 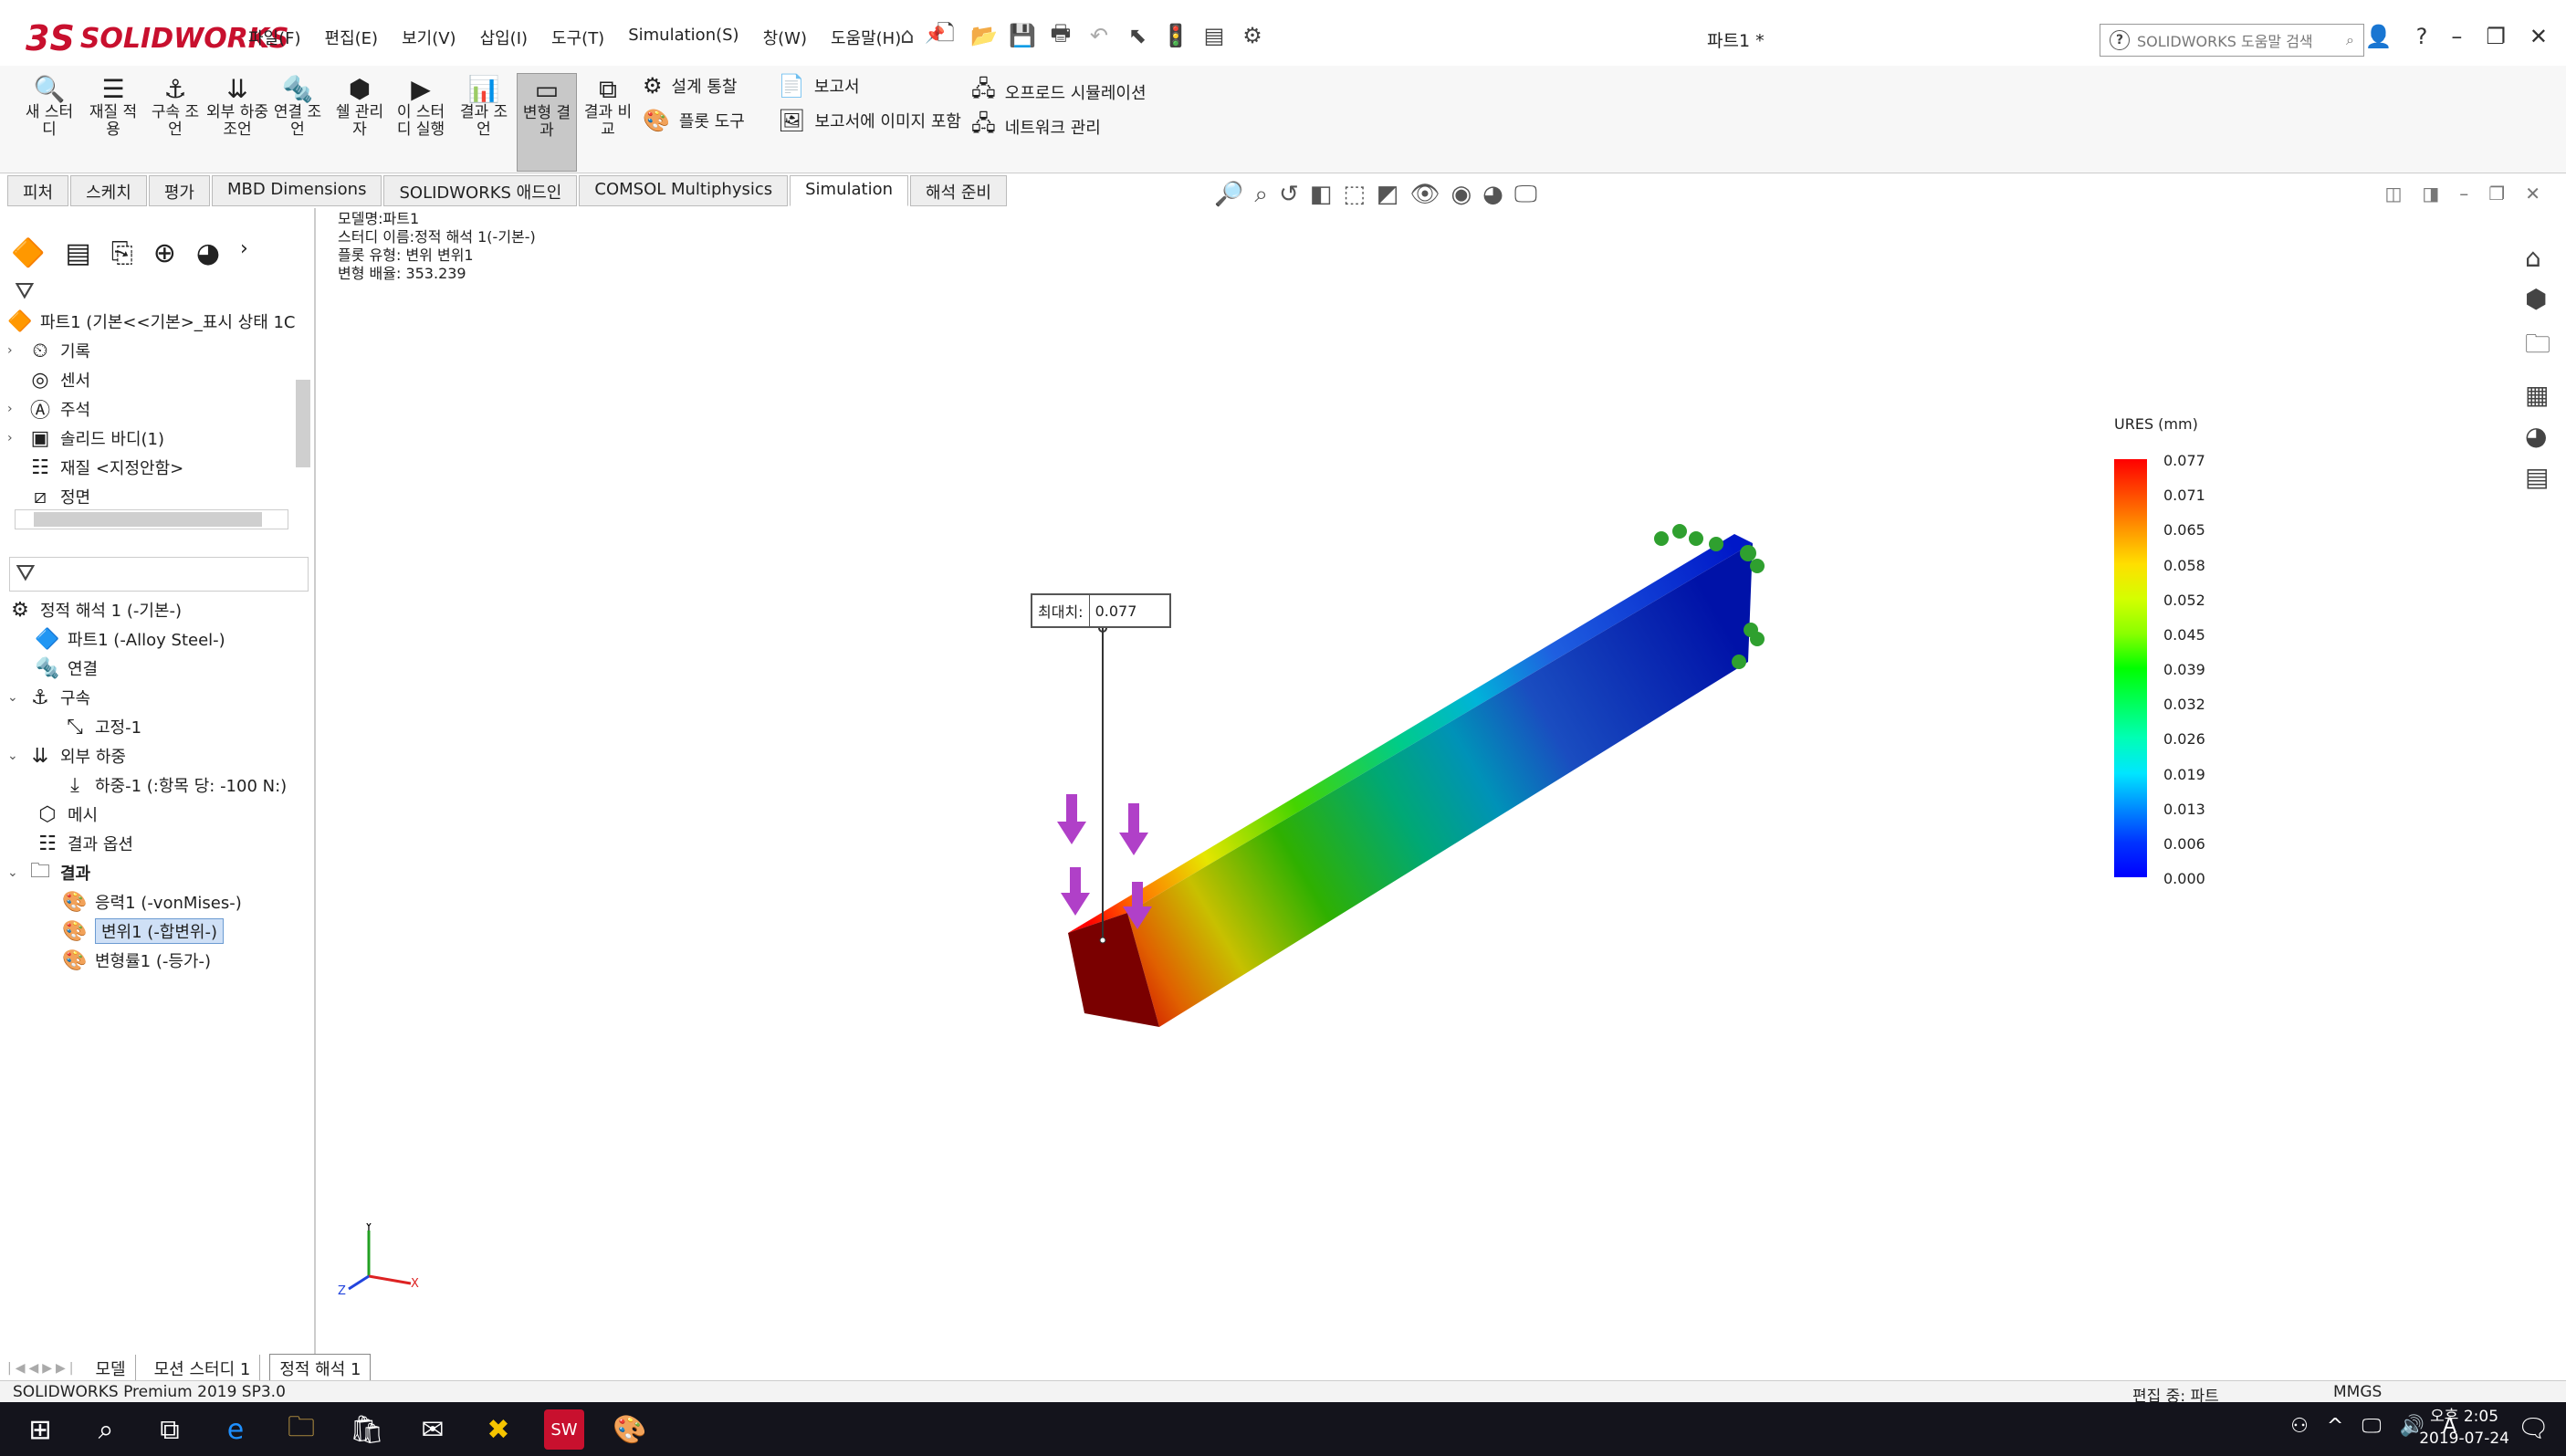 I want to click on custom-properties-icon: ▤, so click(x=2537, y=477).